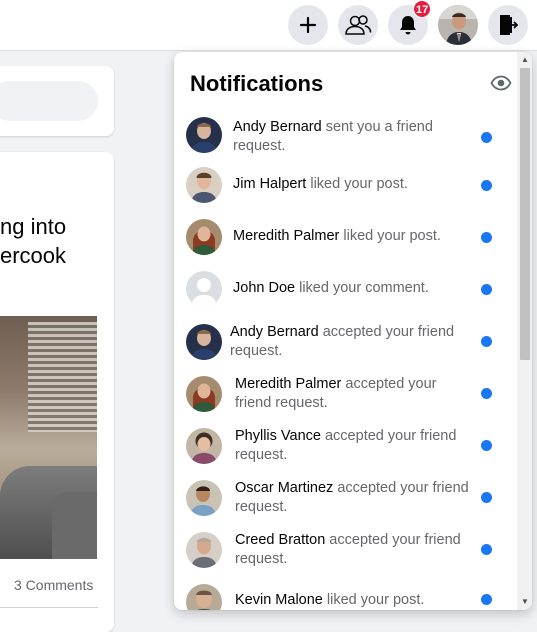  Describe the element at coordinates (278, 436) in the screenshot. I see `notification-name: Phyllis Vance` at that location.